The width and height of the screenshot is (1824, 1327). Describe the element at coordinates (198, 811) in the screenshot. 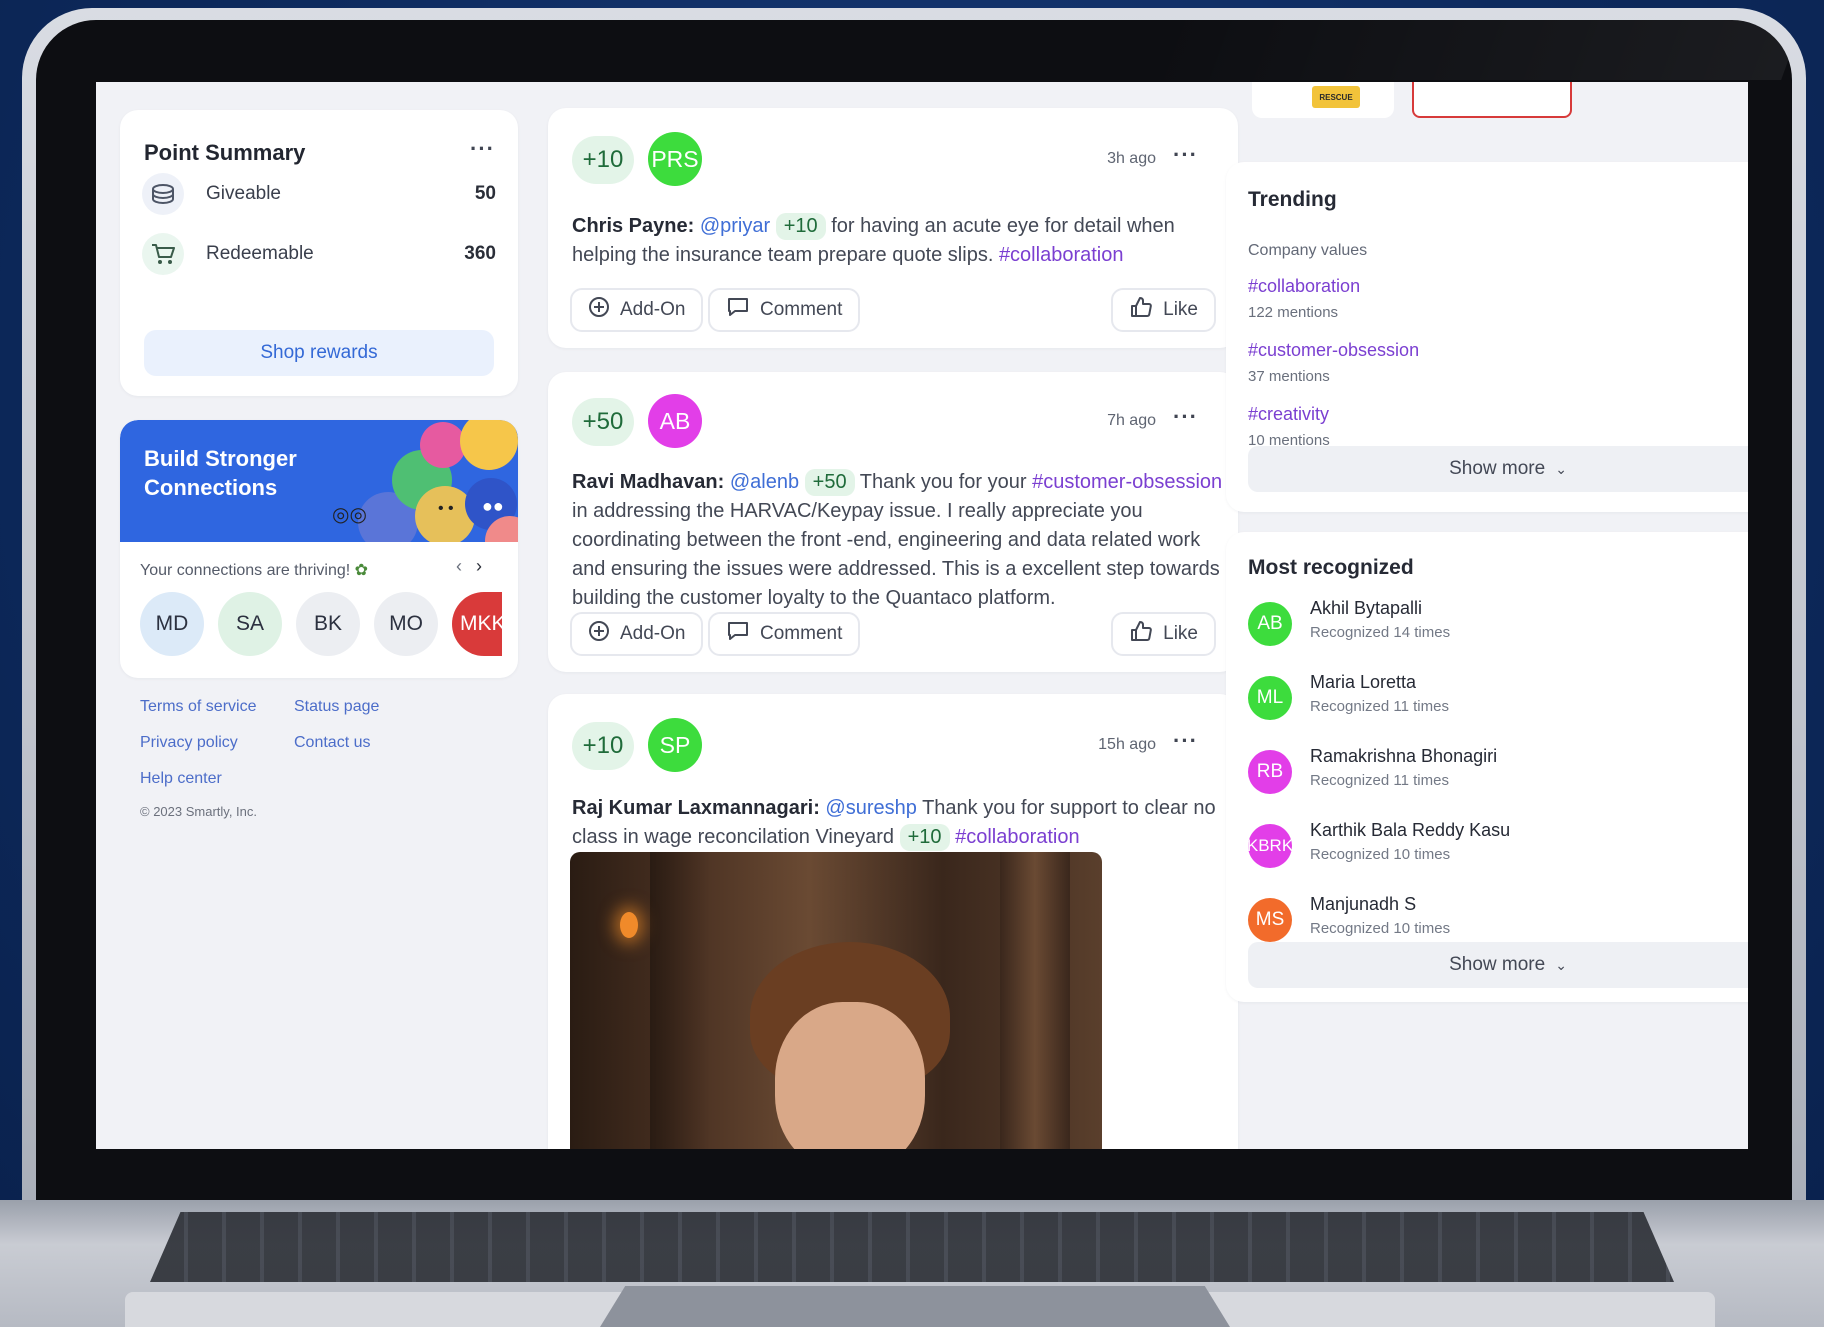

I see `copyright: © 2023 Smartly, Inc.` at that location.